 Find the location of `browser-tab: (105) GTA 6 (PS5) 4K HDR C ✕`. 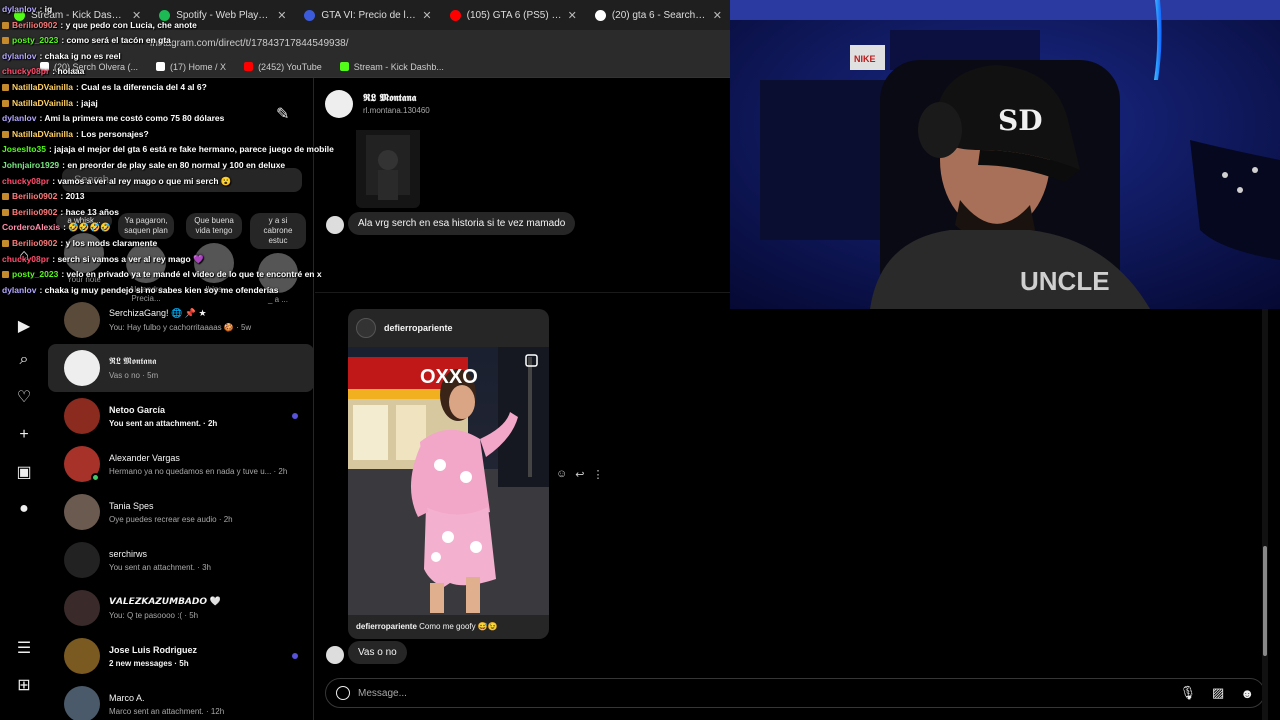

browser-tab: (105) GTA 6 (PS5) 4K HDR C ✕ is located at coordinates (513, 15).